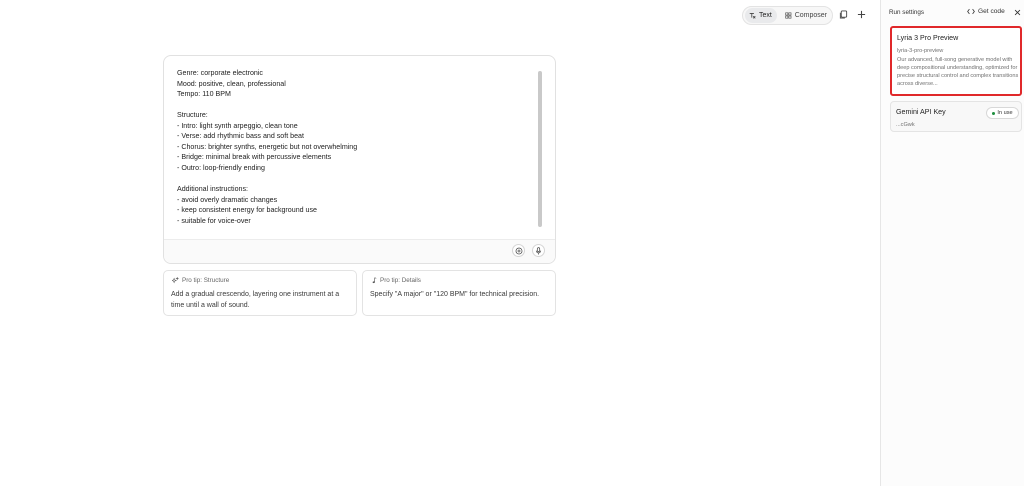 Image resolution: width=1024 pixels, height=486 pixels. Describe the element at coordinates (440, 15) in the screenshot. I see `top-toolbar: Text Composer` at that location.